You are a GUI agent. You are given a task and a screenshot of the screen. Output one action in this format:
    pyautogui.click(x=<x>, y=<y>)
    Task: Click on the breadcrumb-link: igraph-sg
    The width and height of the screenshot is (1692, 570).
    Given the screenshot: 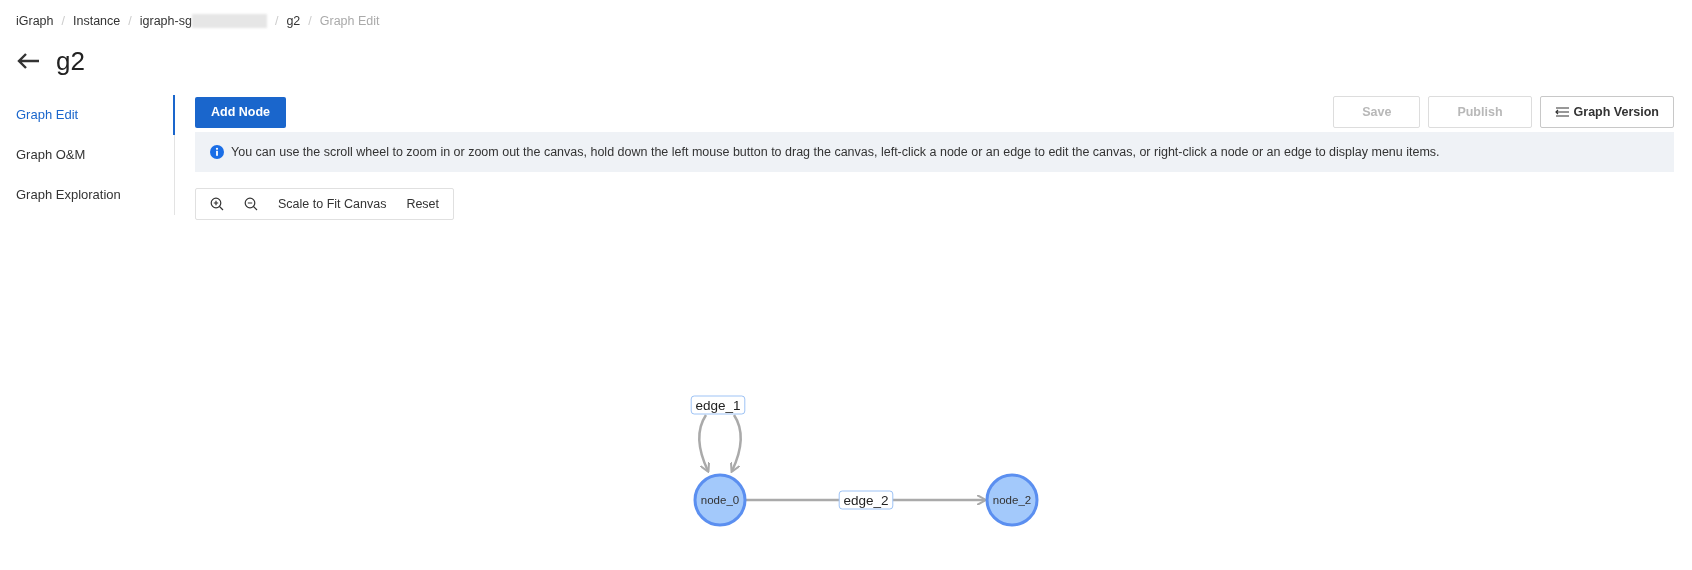 What is the action you would take?
    pyautogui.click(x=165, y=21)
    